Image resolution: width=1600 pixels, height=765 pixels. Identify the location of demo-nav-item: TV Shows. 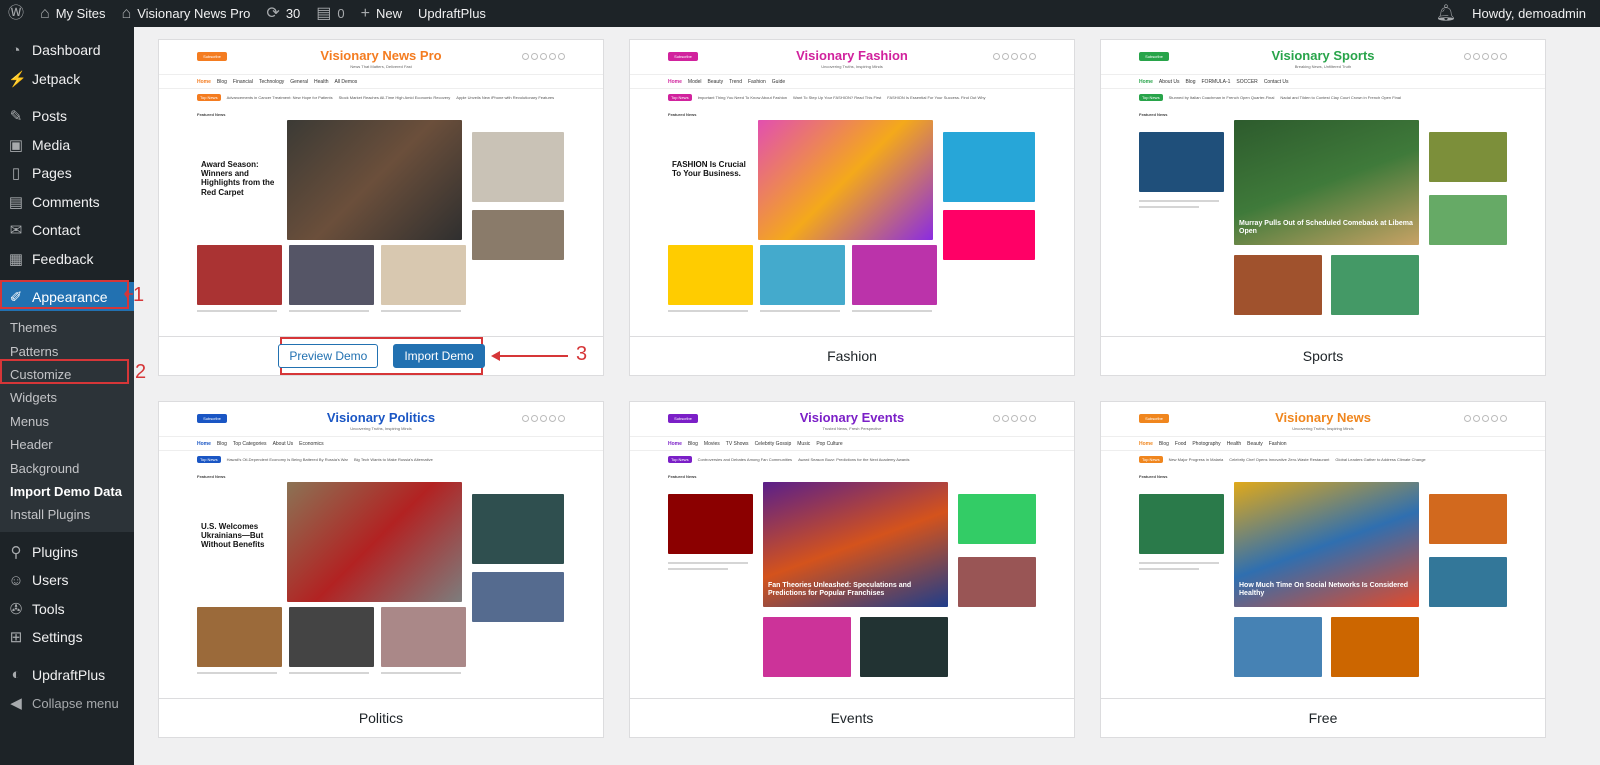
(737, 443).